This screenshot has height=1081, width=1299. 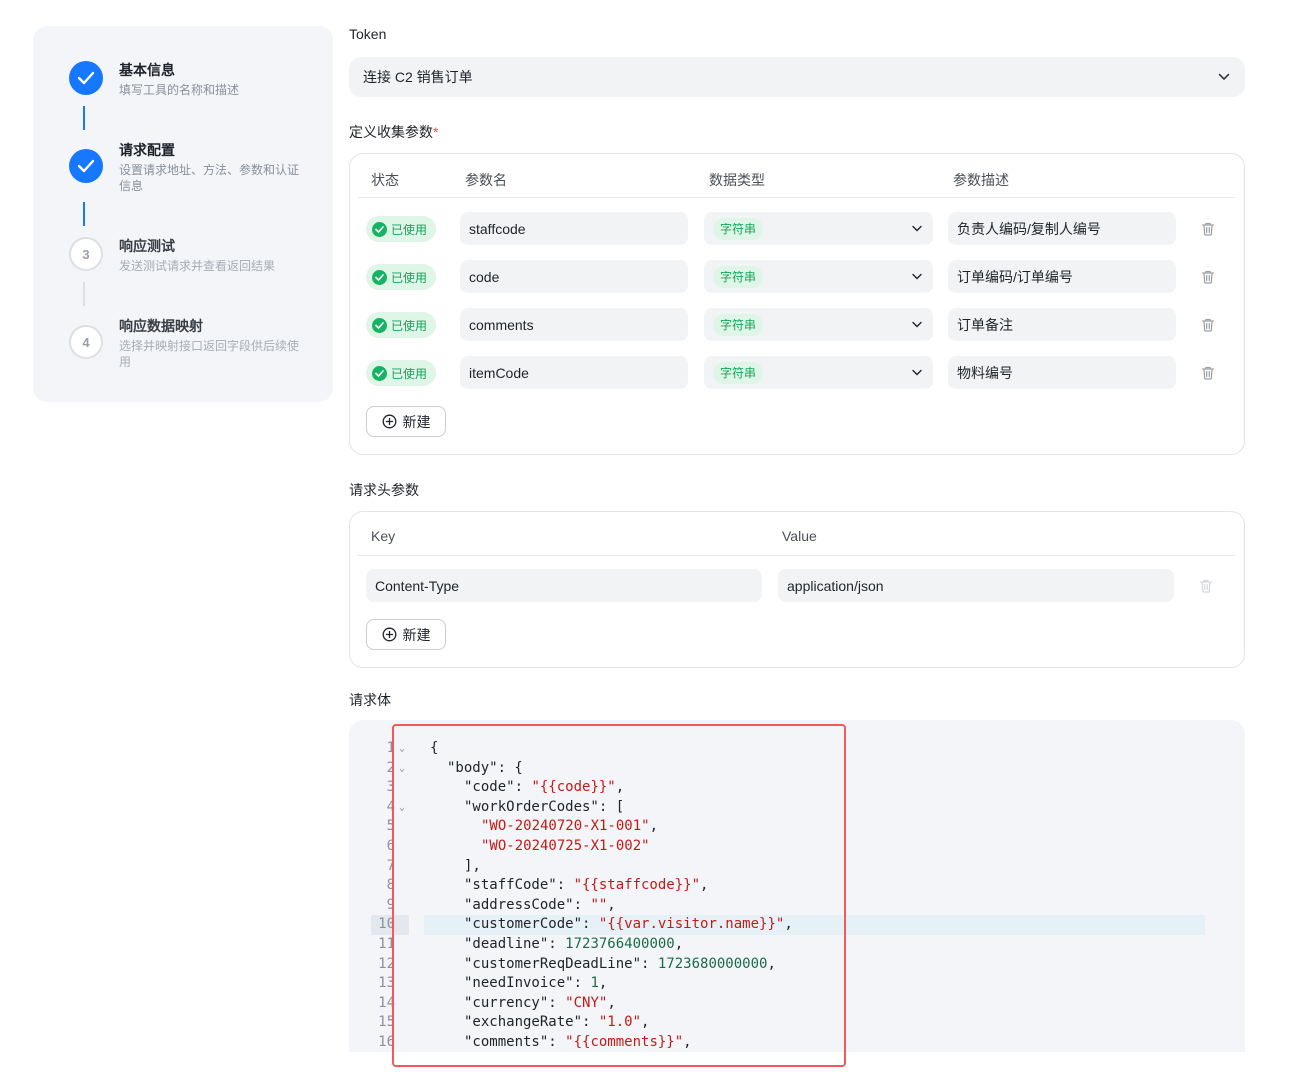 What do you see at coordinates (1062, 228) in the screenshot?
I see `param-desc-input: 负责人编码/复制人编号` at bounding box center [1062, 228].